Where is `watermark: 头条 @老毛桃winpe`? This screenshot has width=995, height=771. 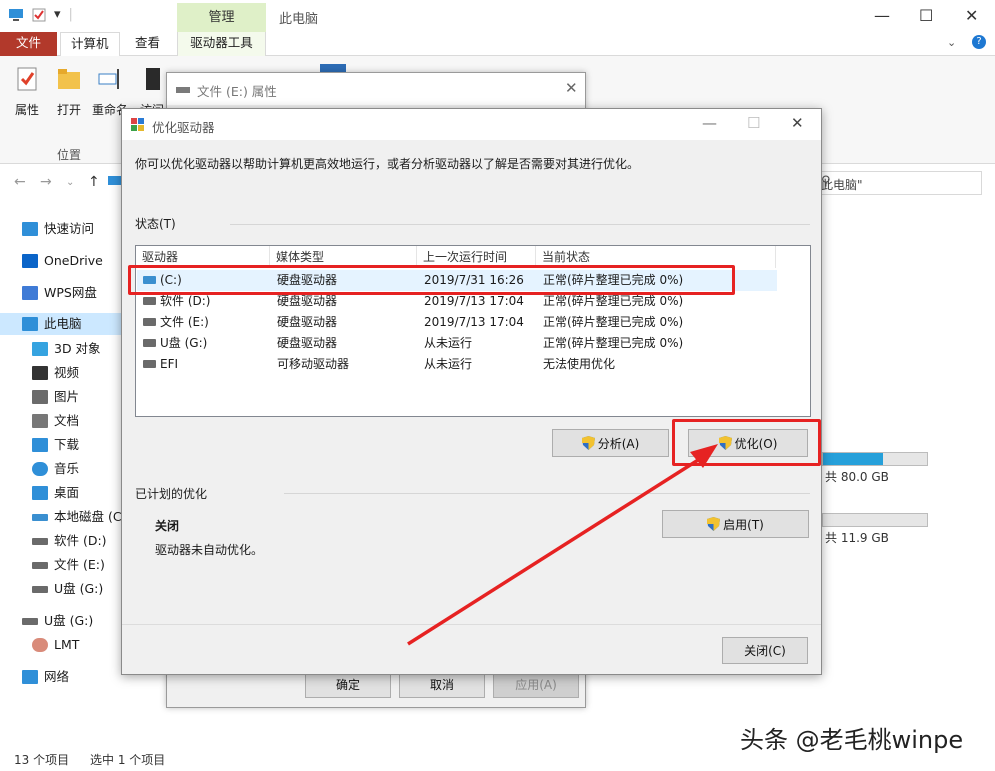
watermark: 头条 @老毛桃winpe is located at coordinates (852, 740).